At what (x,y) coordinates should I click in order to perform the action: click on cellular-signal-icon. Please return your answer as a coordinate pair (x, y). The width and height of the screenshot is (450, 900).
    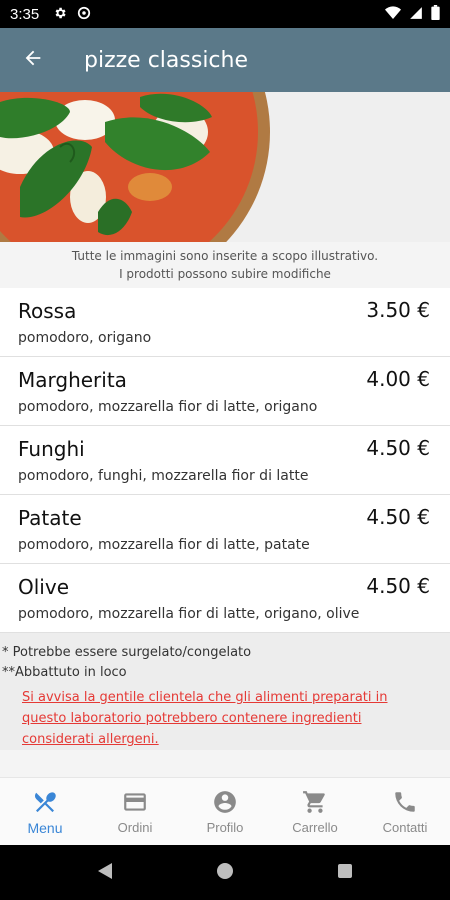
    Looking at the image, I should click on (416, 14).